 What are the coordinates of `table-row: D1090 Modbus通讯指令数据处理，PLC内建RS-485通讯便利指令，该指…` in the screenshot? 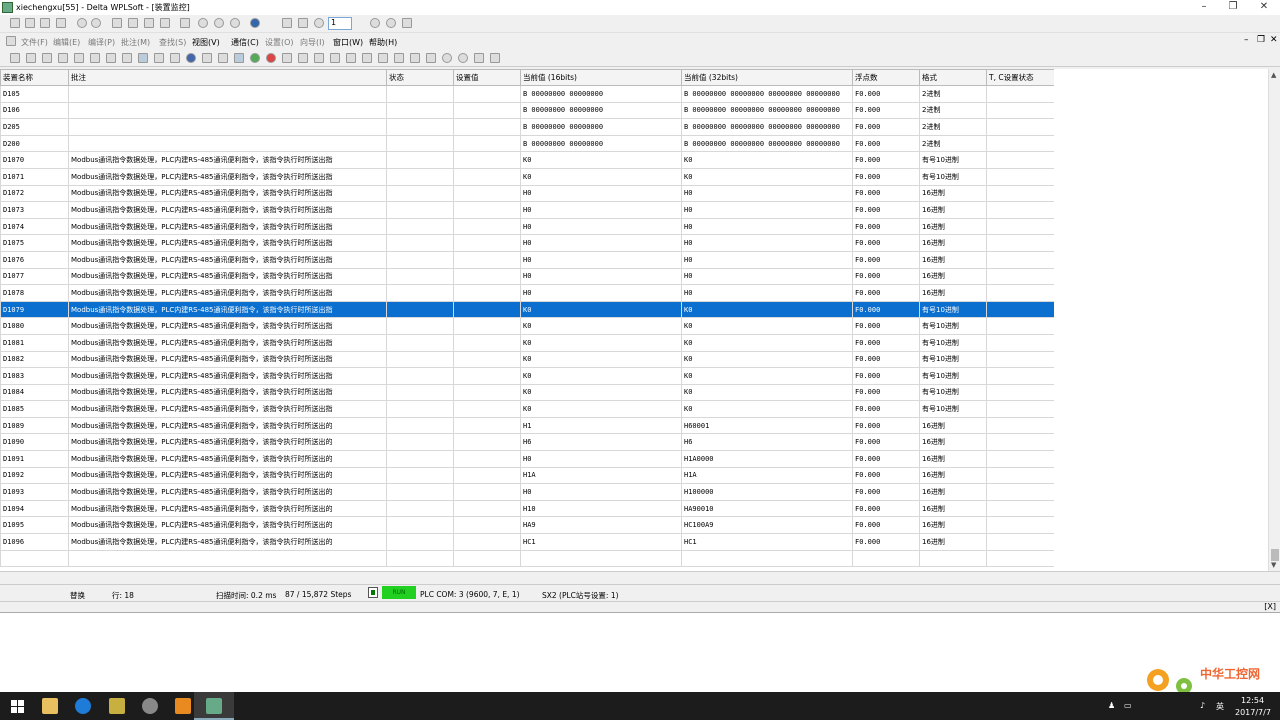 It's located at (527, 442).